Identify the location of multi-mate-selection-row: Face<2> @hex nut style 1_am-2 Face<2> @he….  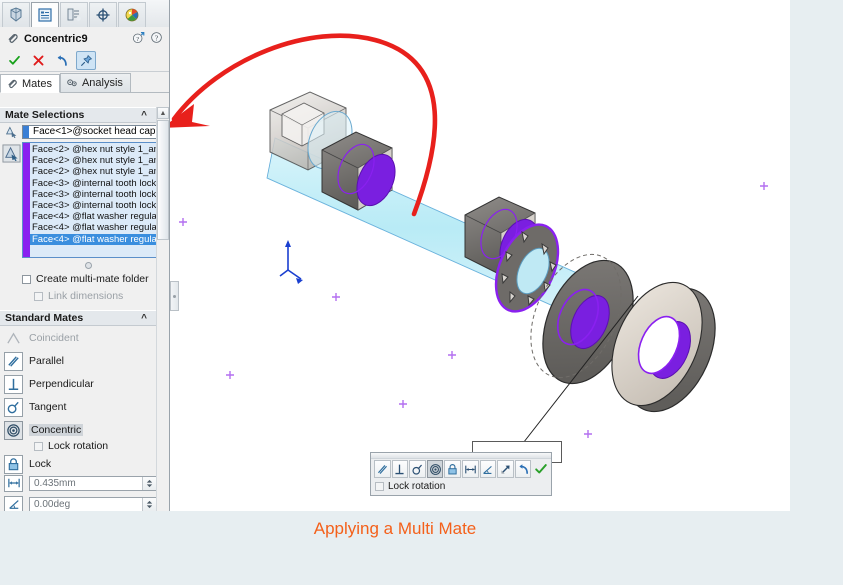
(81, 201).